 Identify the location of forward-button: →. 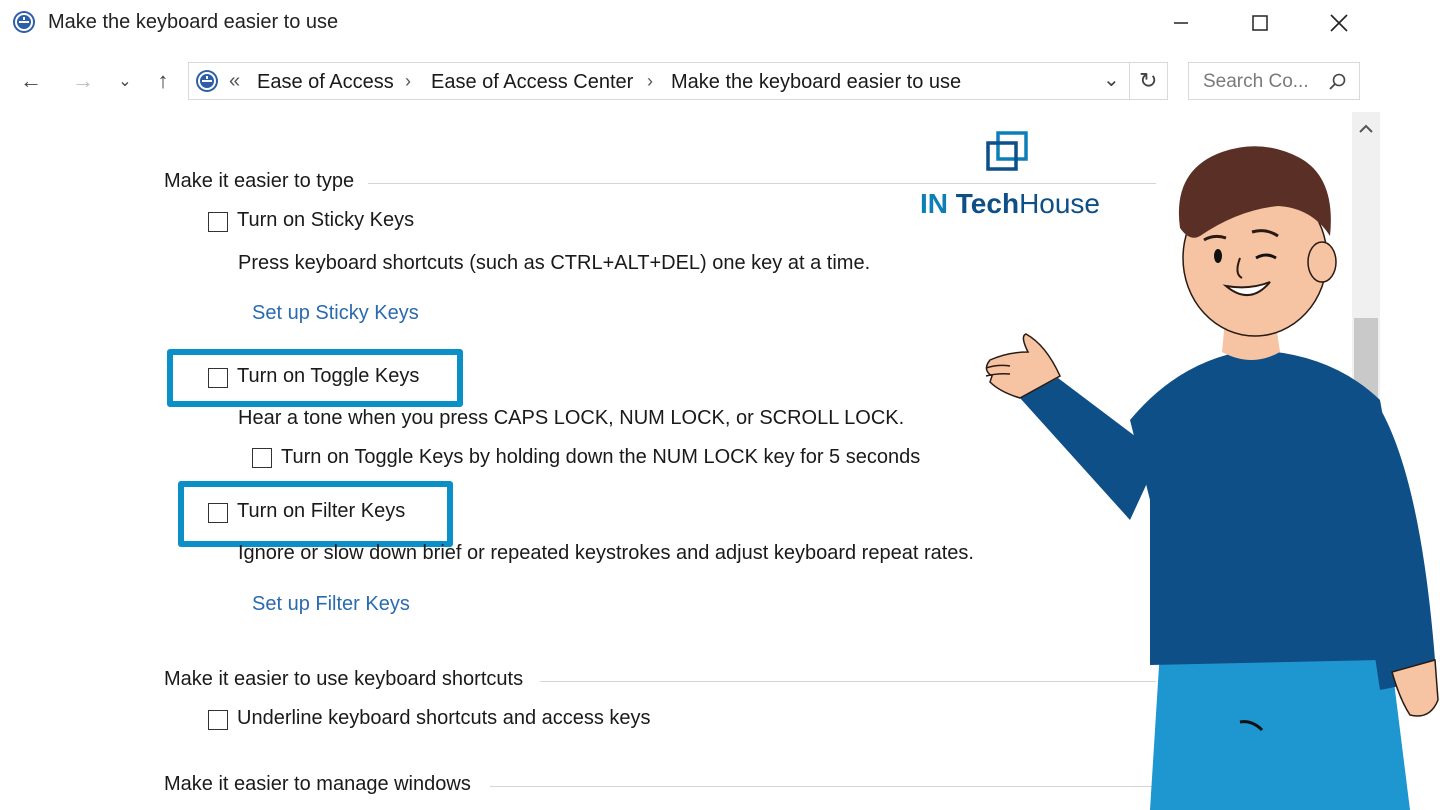
(83, 81).